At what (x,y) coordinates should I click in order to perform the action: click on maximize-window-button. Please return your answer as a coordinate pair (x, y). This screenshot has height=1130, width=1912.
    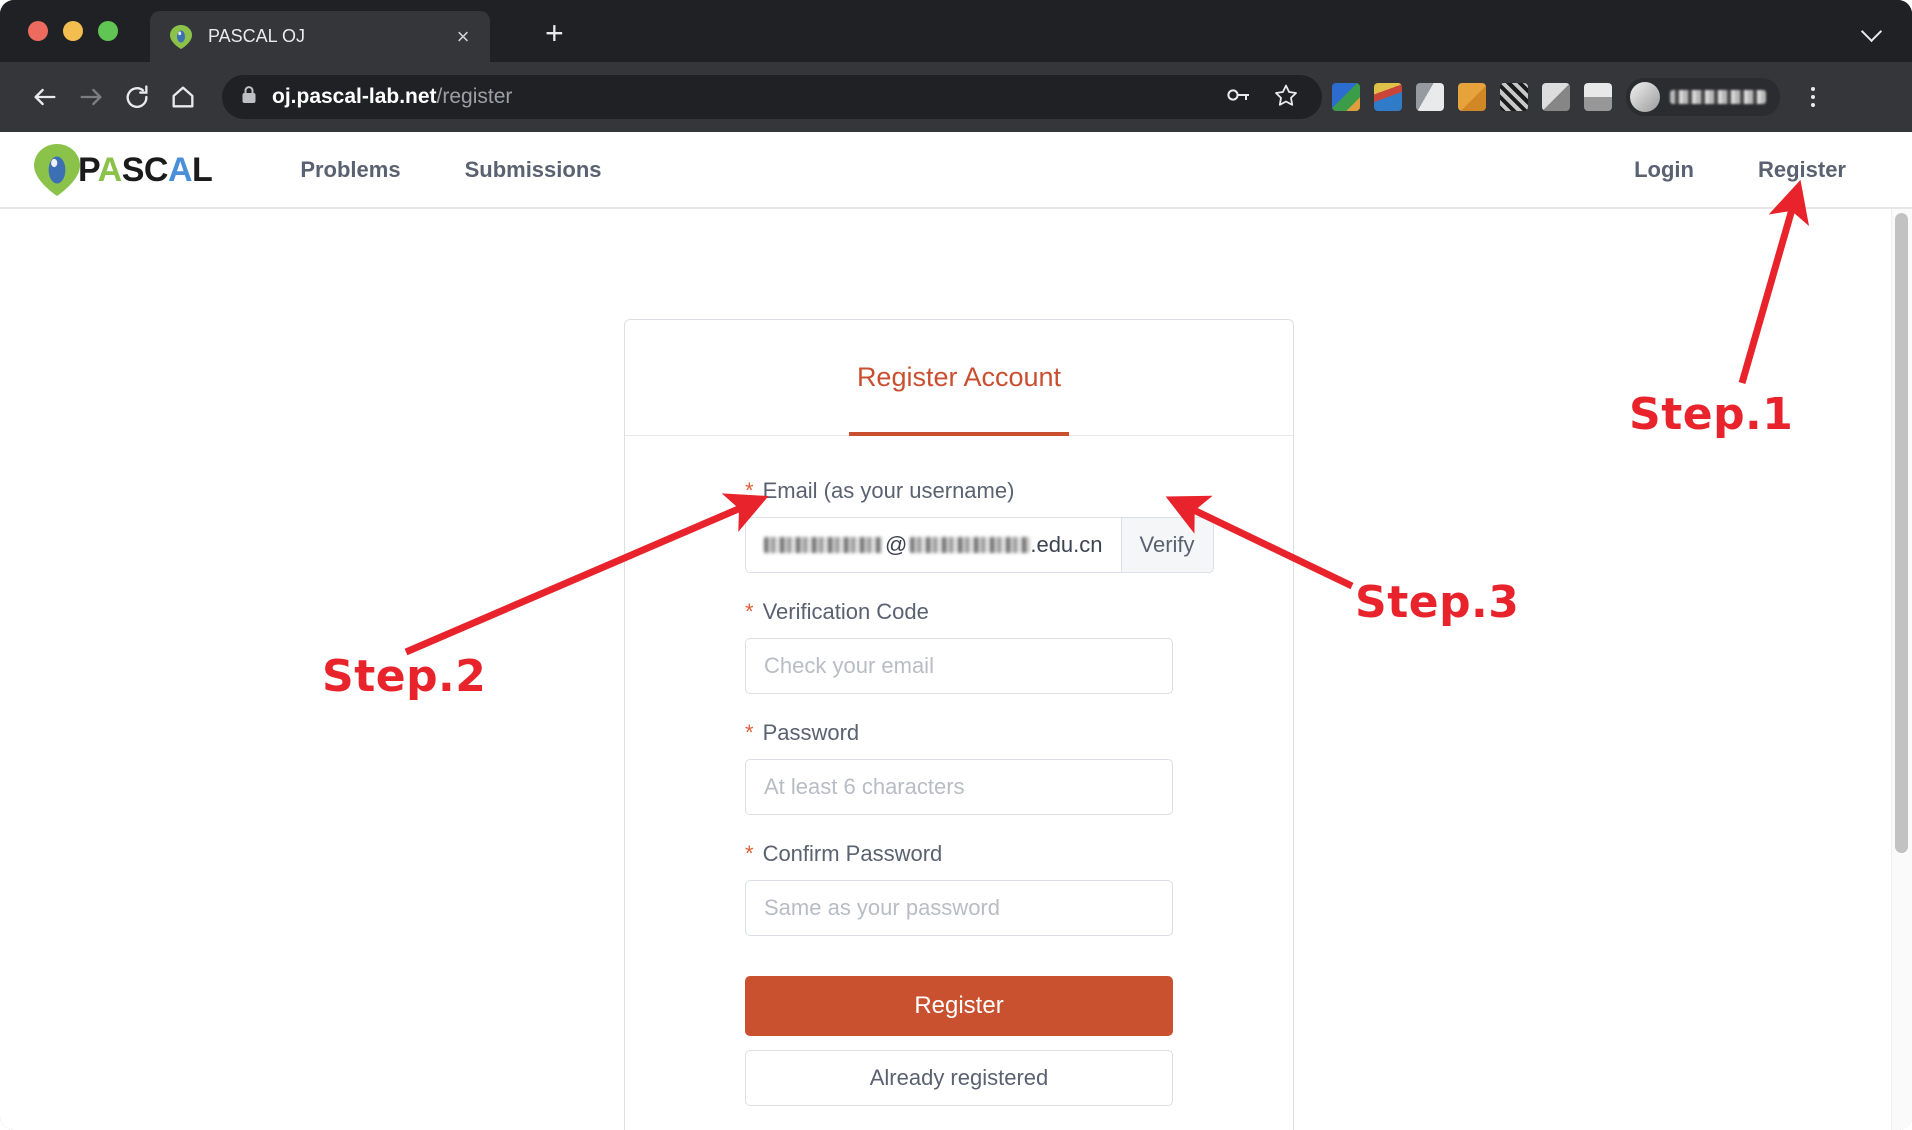
    Looking at the image, I should click on (108, 31).